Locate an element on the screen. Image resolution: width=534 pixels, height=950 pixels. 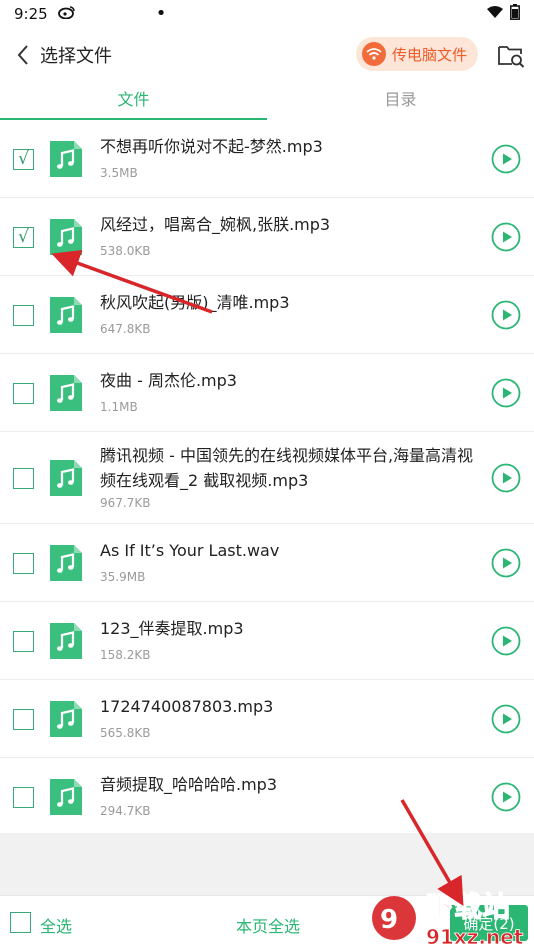
file-row: √ 不想再听你说对不起-梦然.mp3 3.5MB is located at coordinates (267, 159).